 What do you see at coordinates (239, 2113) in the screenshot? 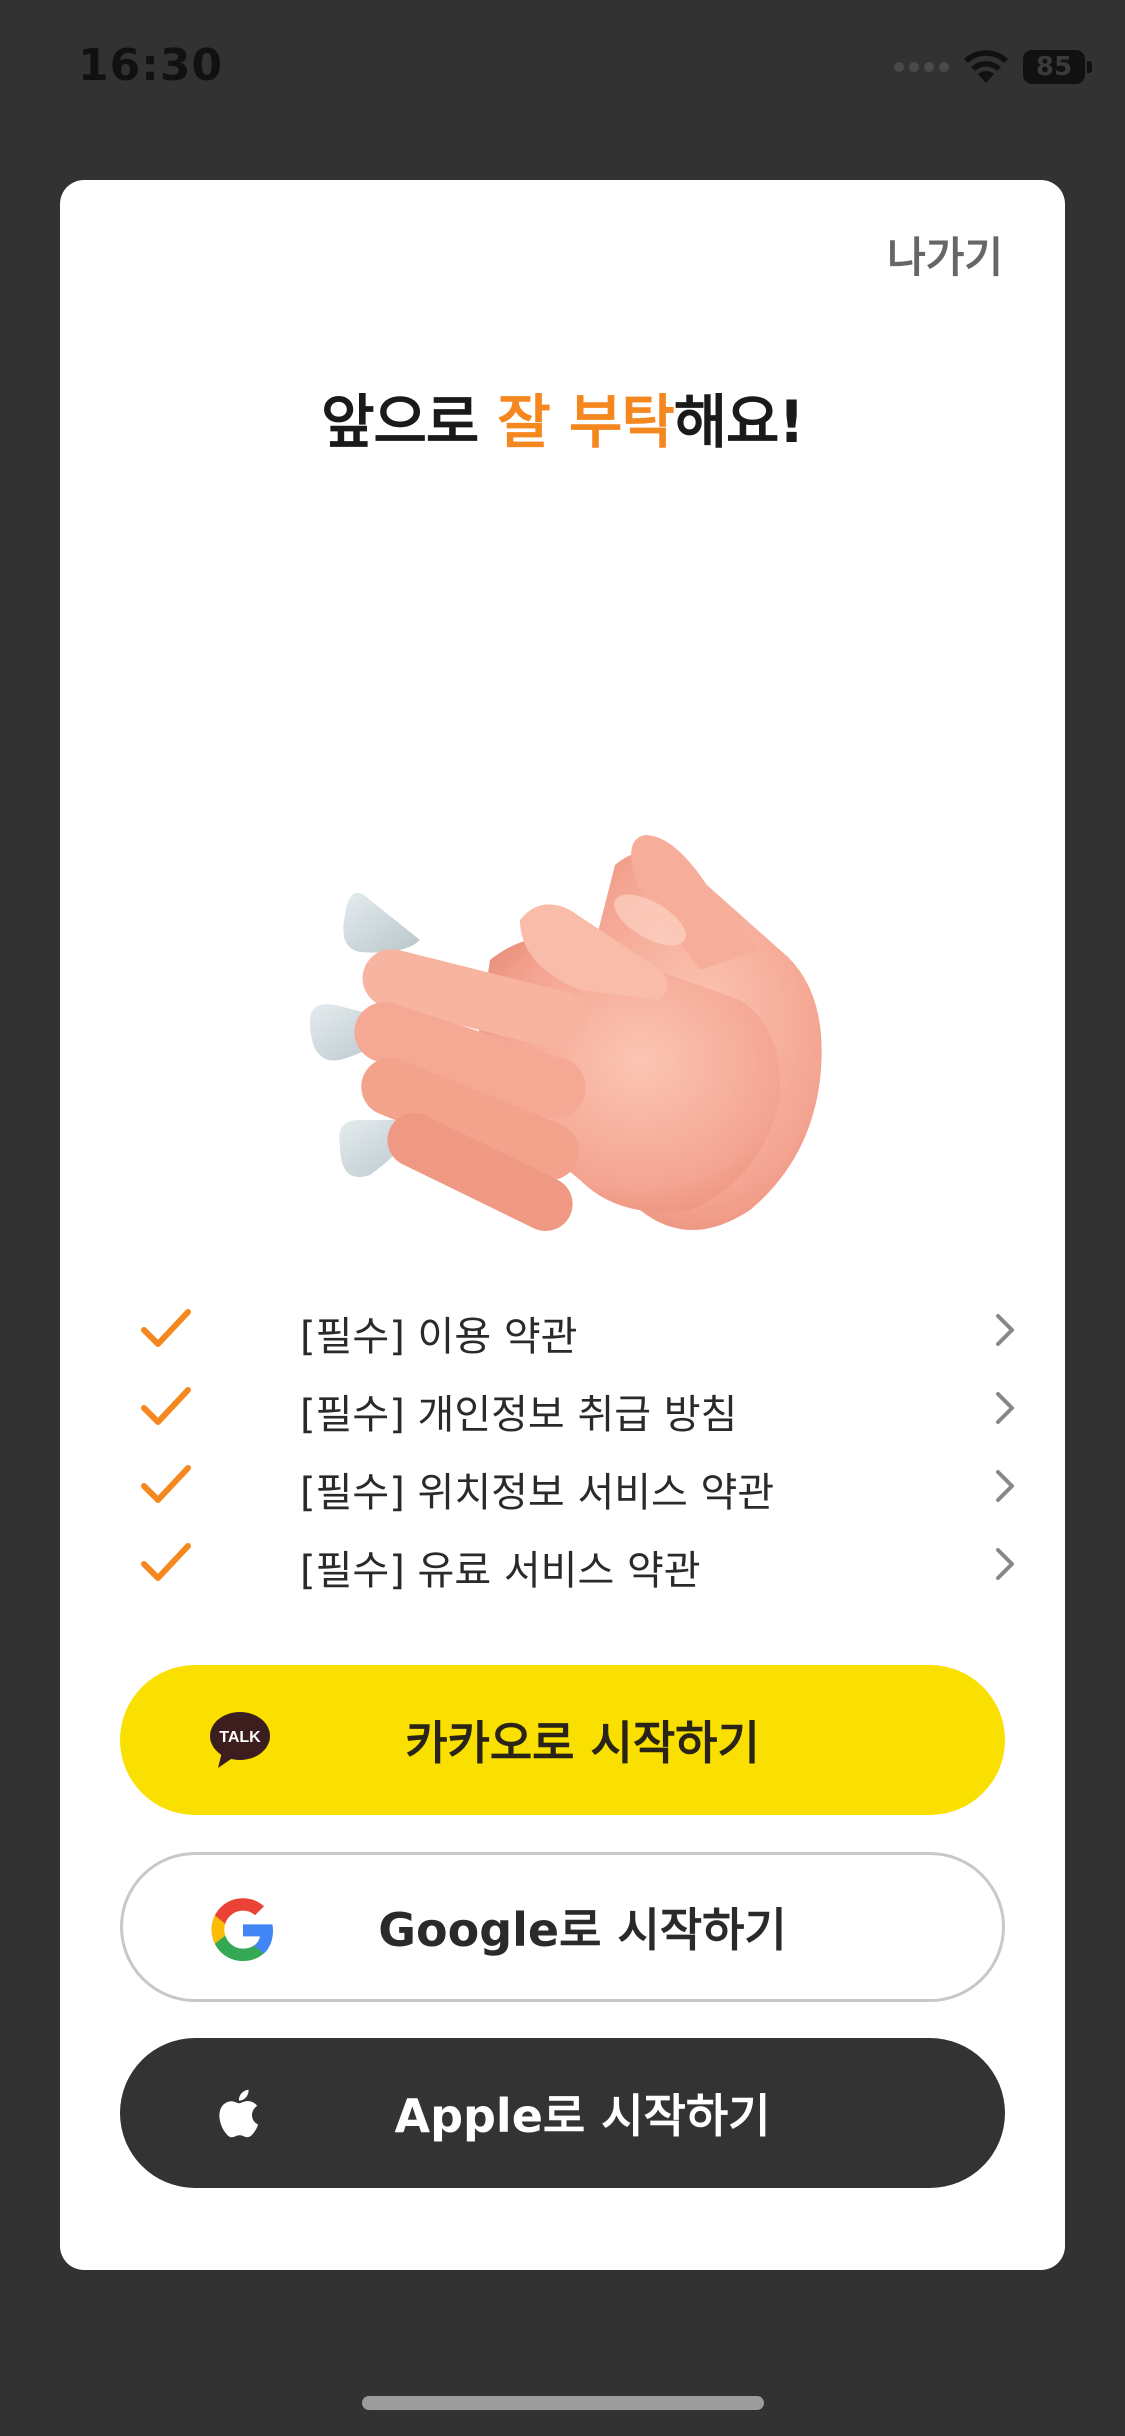
I see `apple-logo-icon` at bounding box center [239, 2113].